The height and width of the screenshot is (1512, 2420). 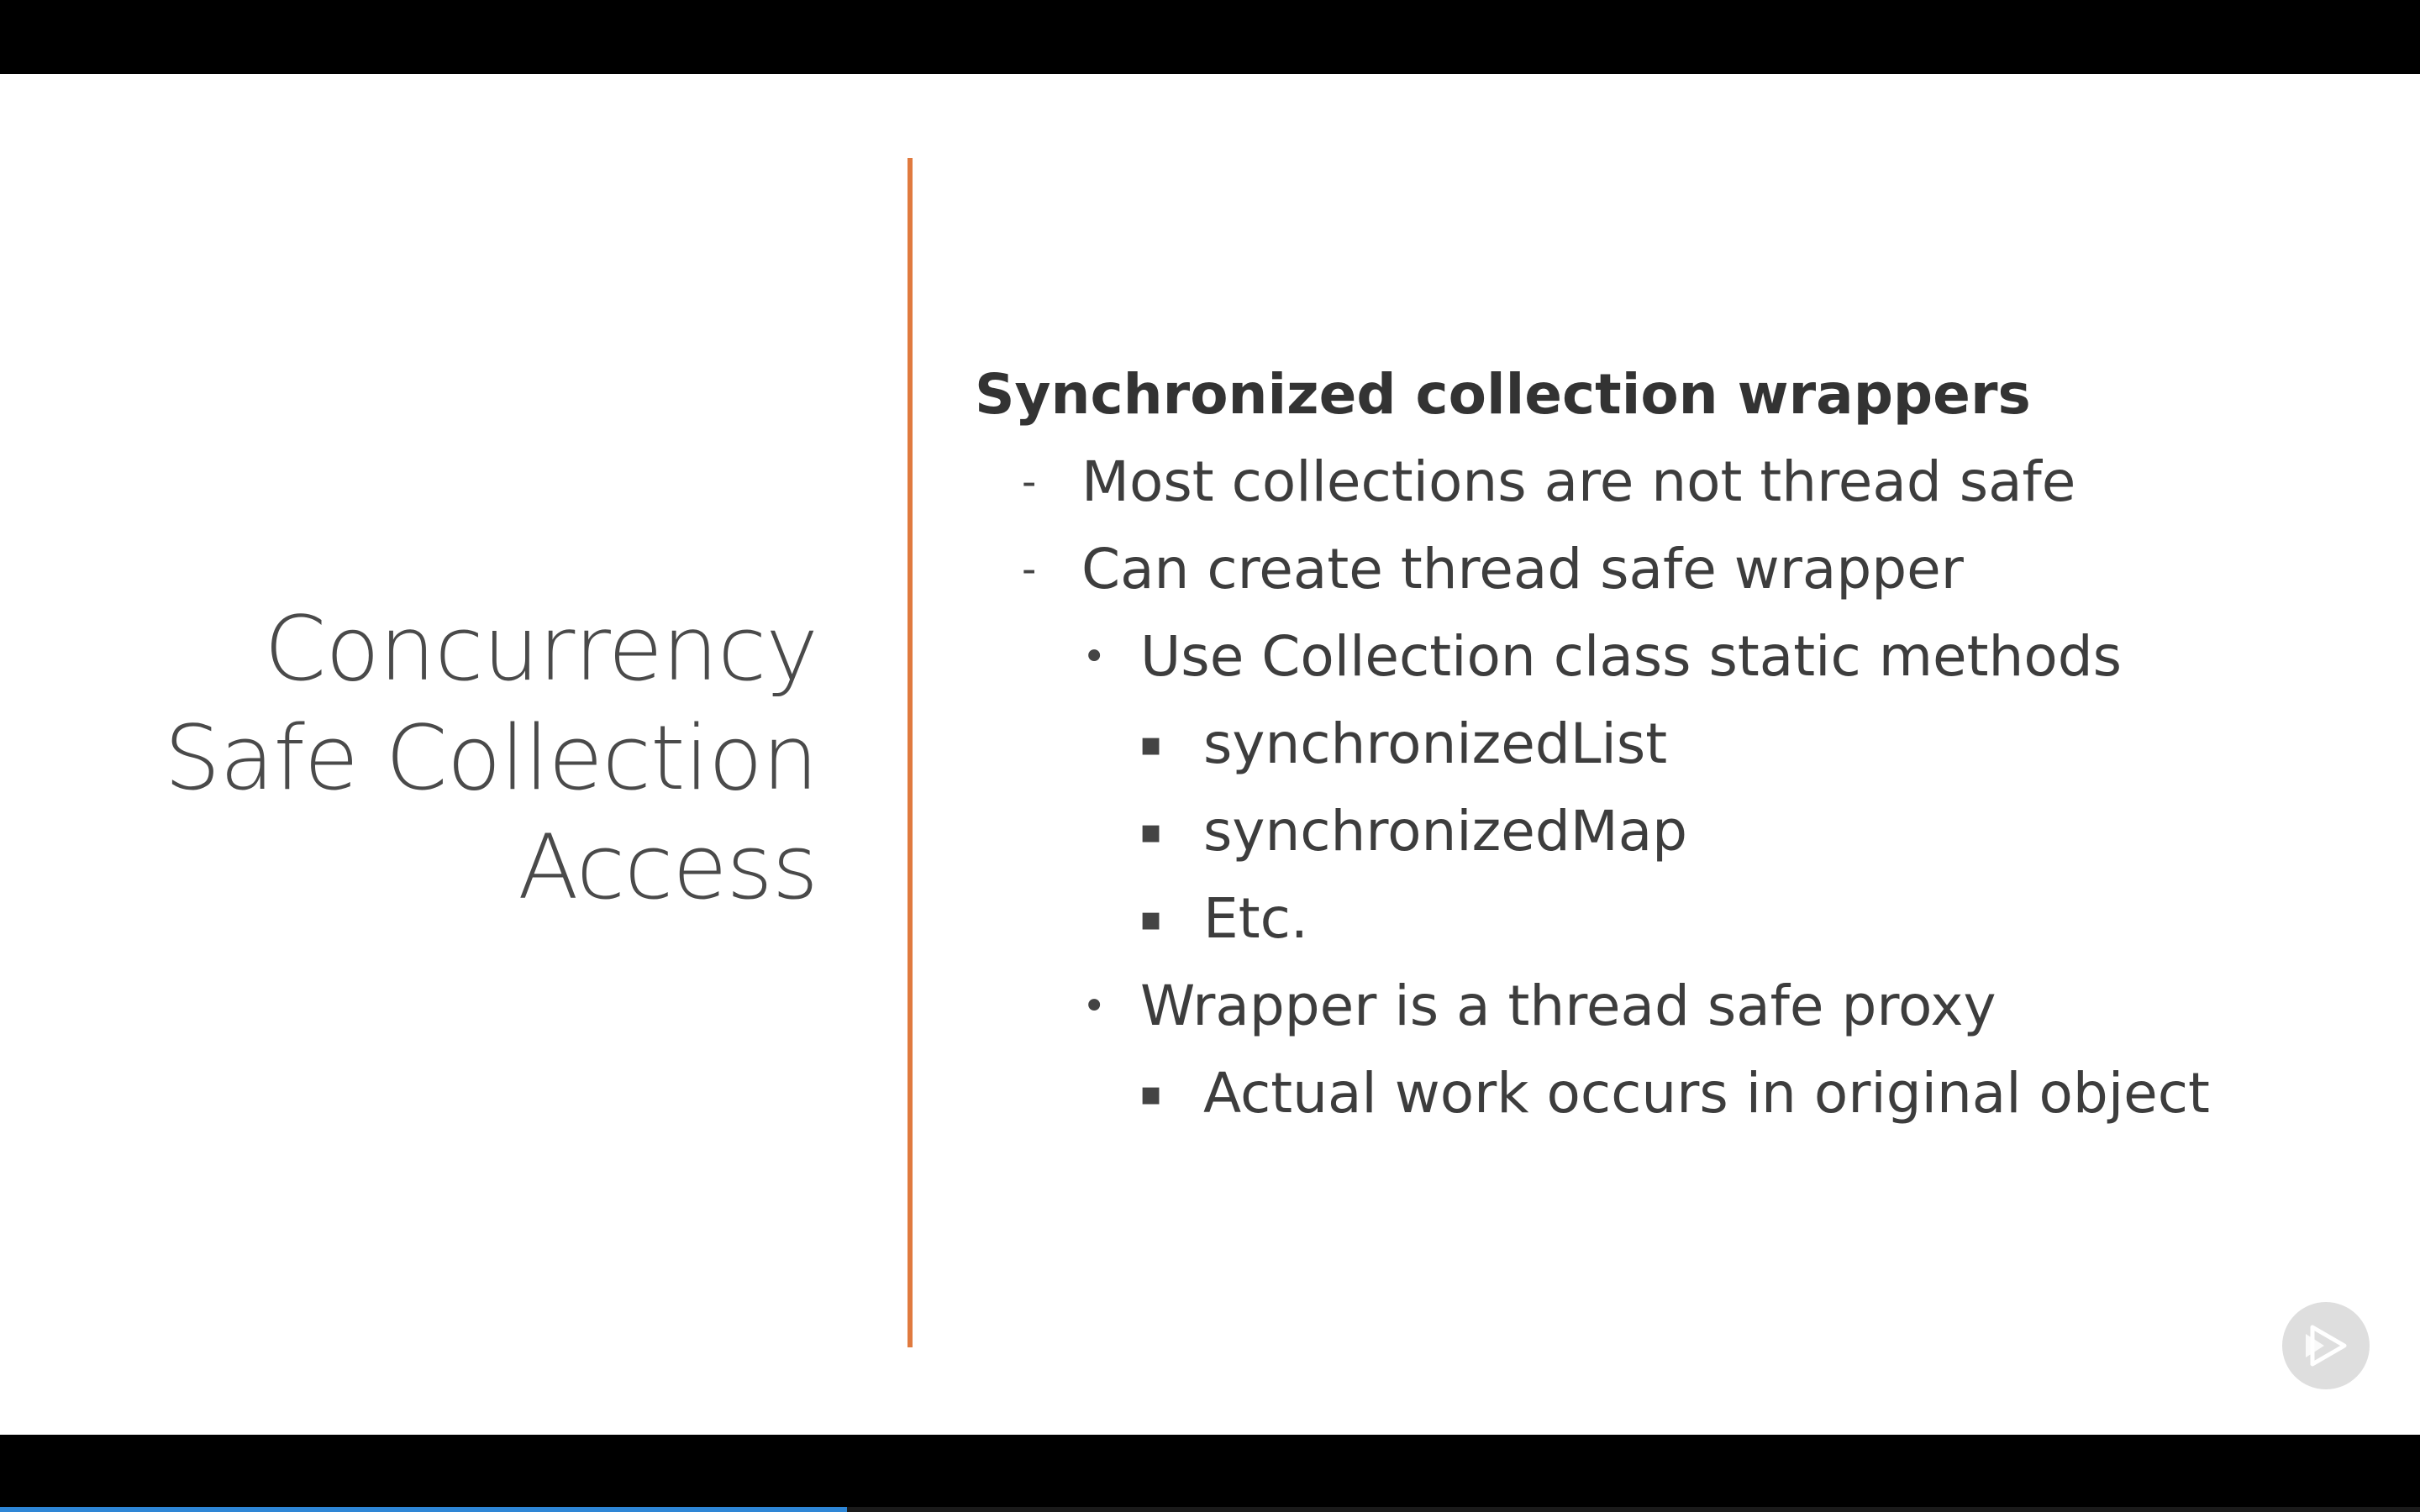 I want to click on slide-title: Concurrency Safe Collection Access, so click(x=451, y=758).